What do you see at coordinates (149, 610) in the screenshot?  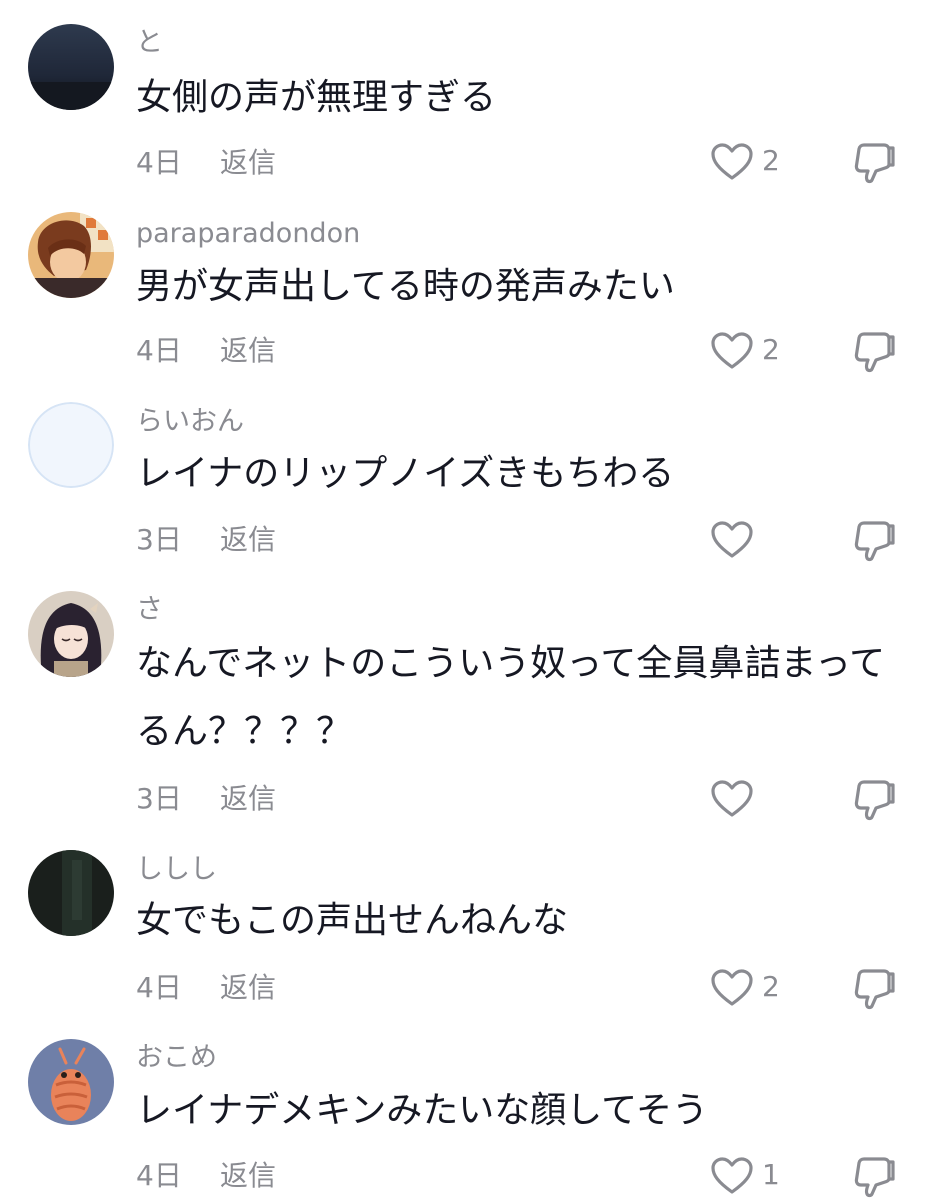 I see `comment-username: さ` at bounding box center [149, 610].